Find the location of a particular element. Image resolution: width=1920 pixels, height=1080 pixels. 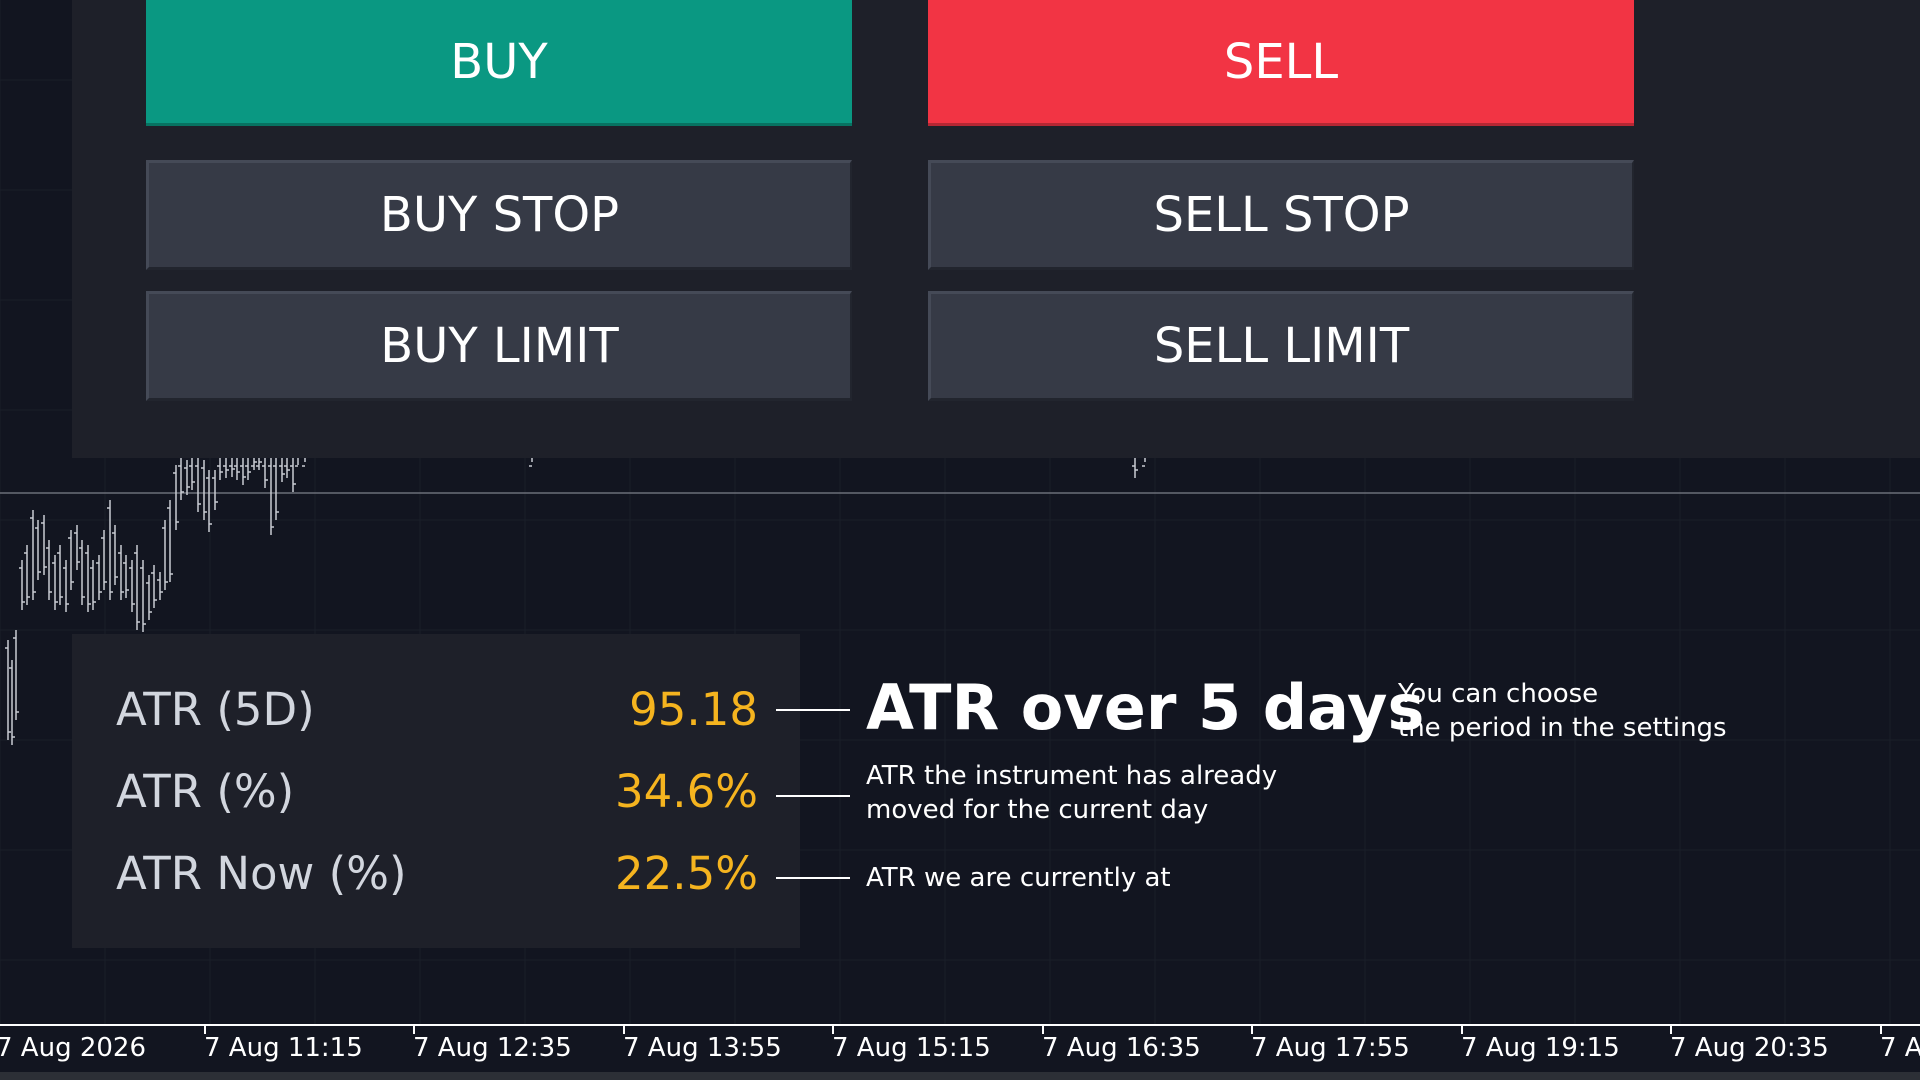

time-axis-label: 7 Aug 12:35 is located at coordinates (492, 1048).